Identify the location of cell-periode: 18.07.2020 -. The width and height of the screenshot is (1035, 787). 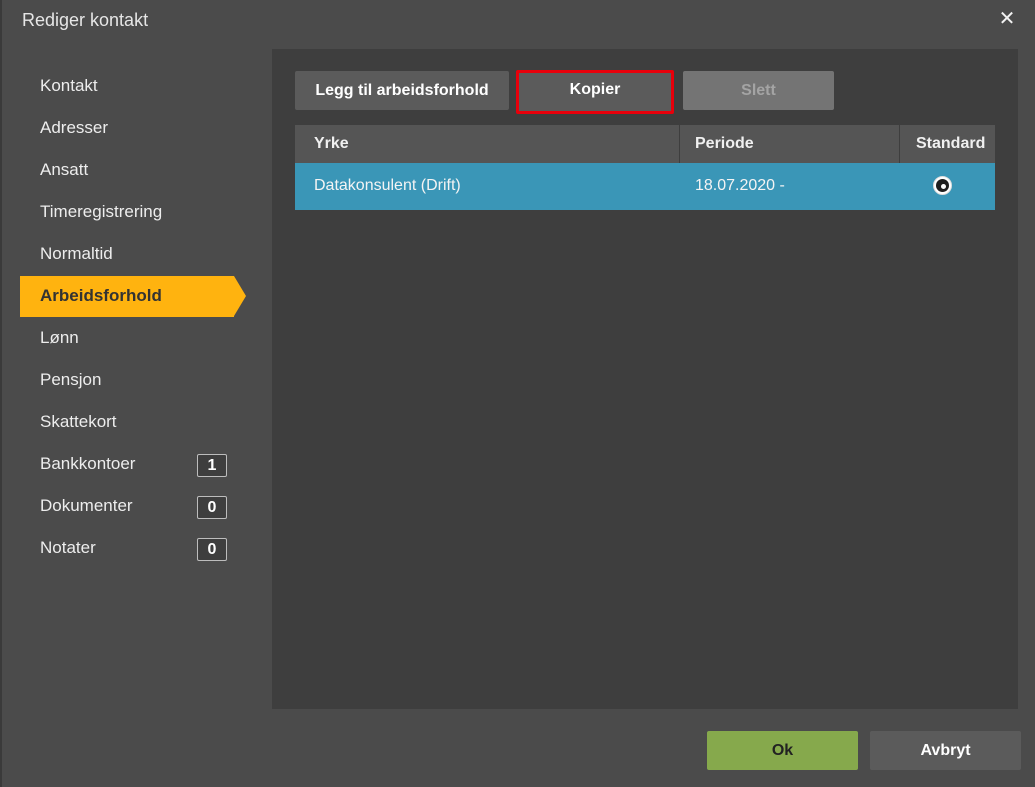
(740, 185).